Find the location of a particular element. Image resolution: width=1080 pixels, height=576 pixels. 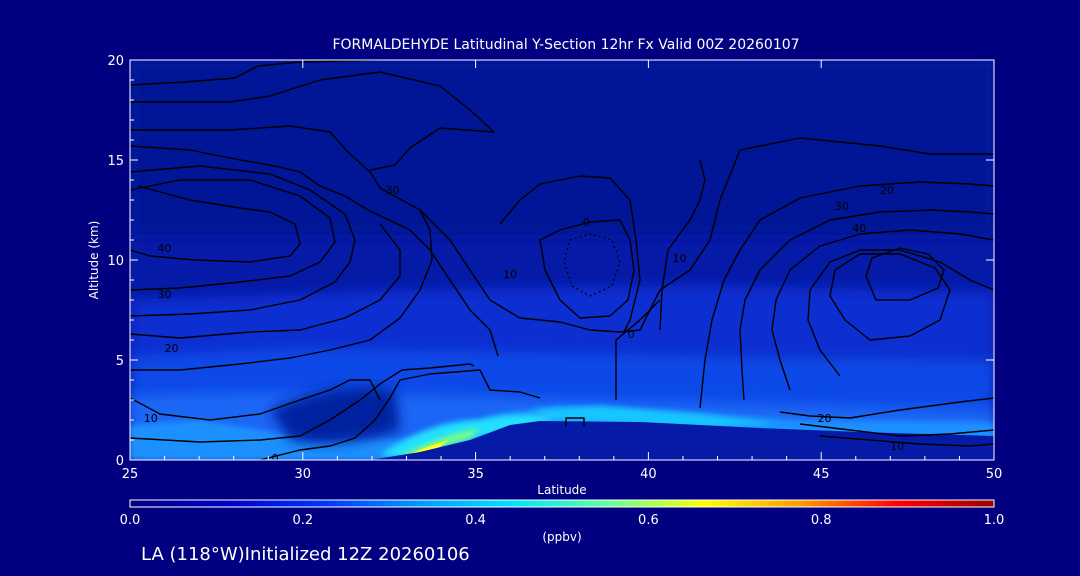

x-tick-label: 30 is located at coordinates (303, 474).